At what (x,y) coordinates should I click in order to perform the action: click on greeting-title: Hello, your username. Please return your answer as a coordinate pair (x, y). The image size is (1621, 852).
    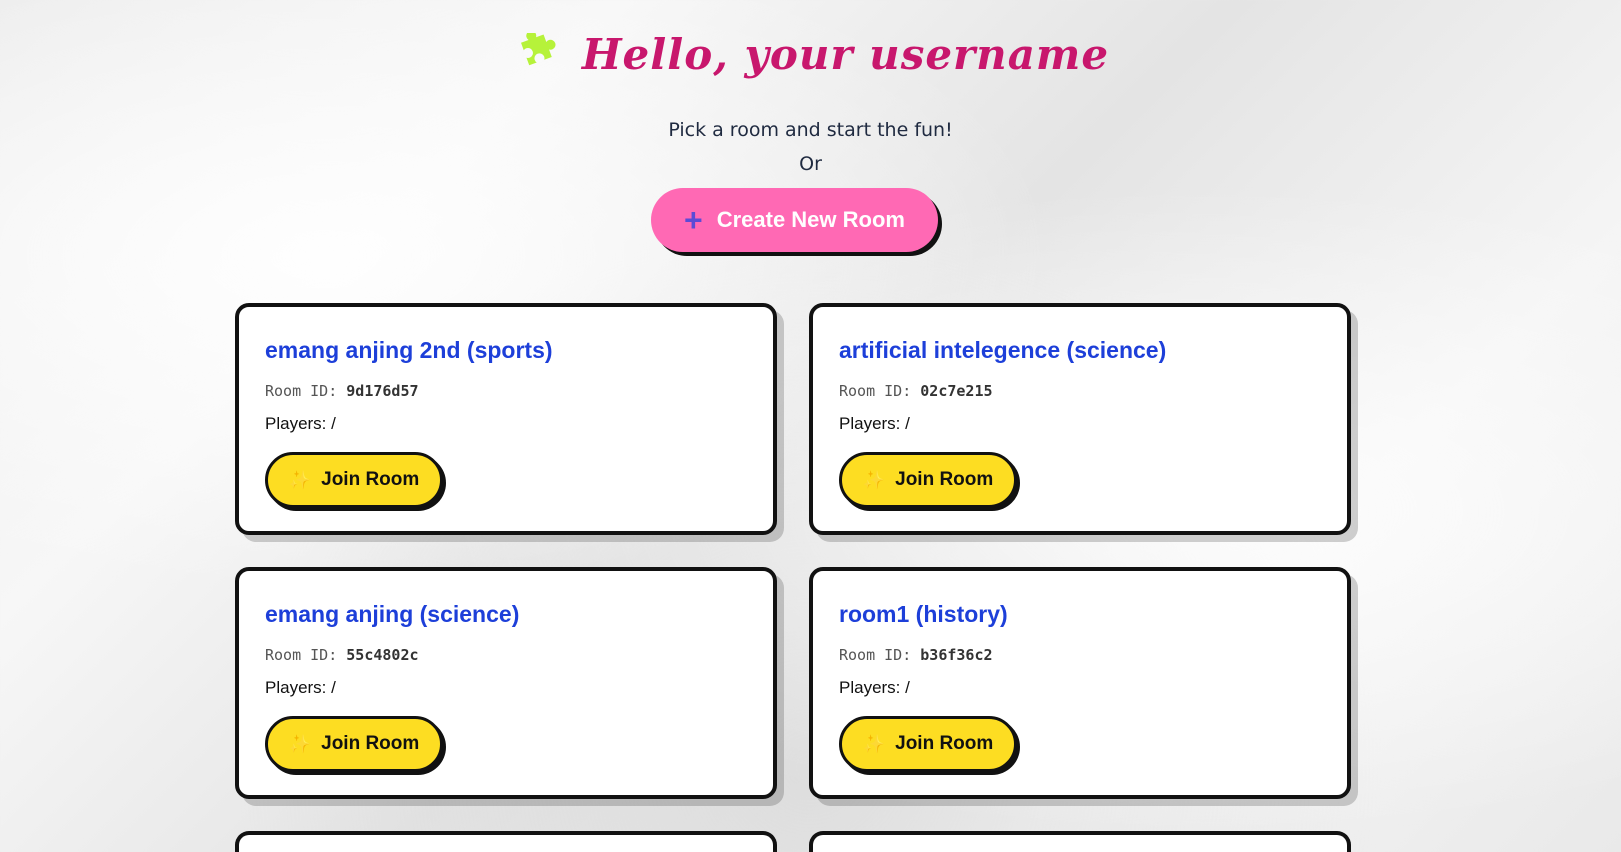
    Looking at the image, I should click on (845, 54).